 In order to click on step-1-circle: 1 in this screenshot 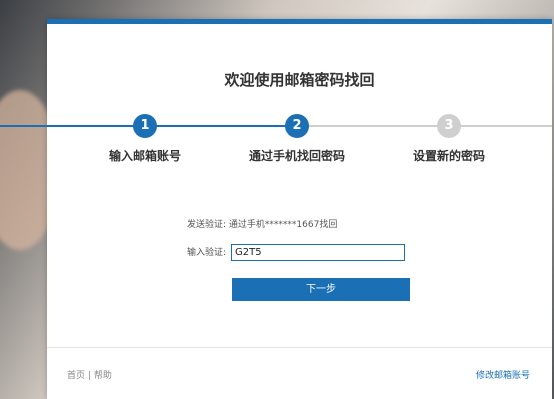, I will do `click(145, 126)`.